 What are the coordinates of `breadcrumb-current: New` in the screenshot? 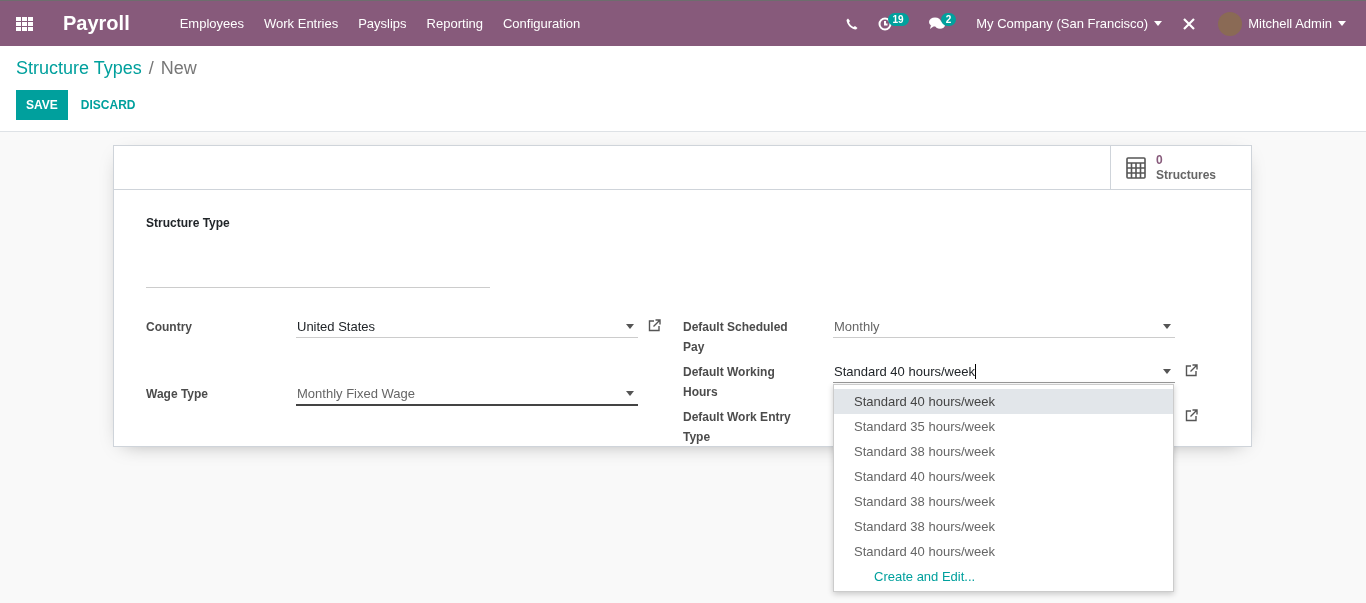 It's located at (178, 68).